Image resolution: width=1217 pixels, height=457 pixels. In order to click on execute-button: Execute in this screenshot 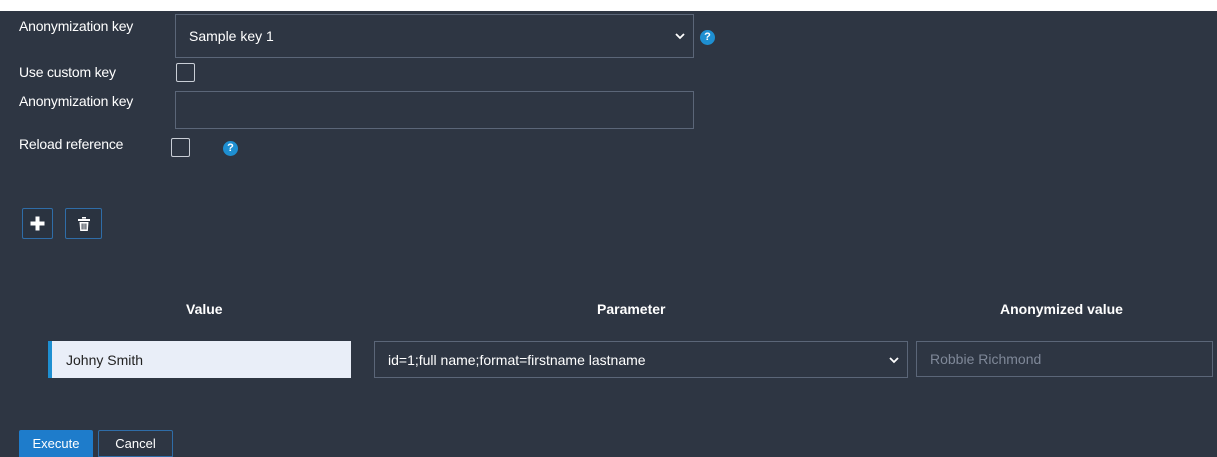, I will do `click(56, 443)`.